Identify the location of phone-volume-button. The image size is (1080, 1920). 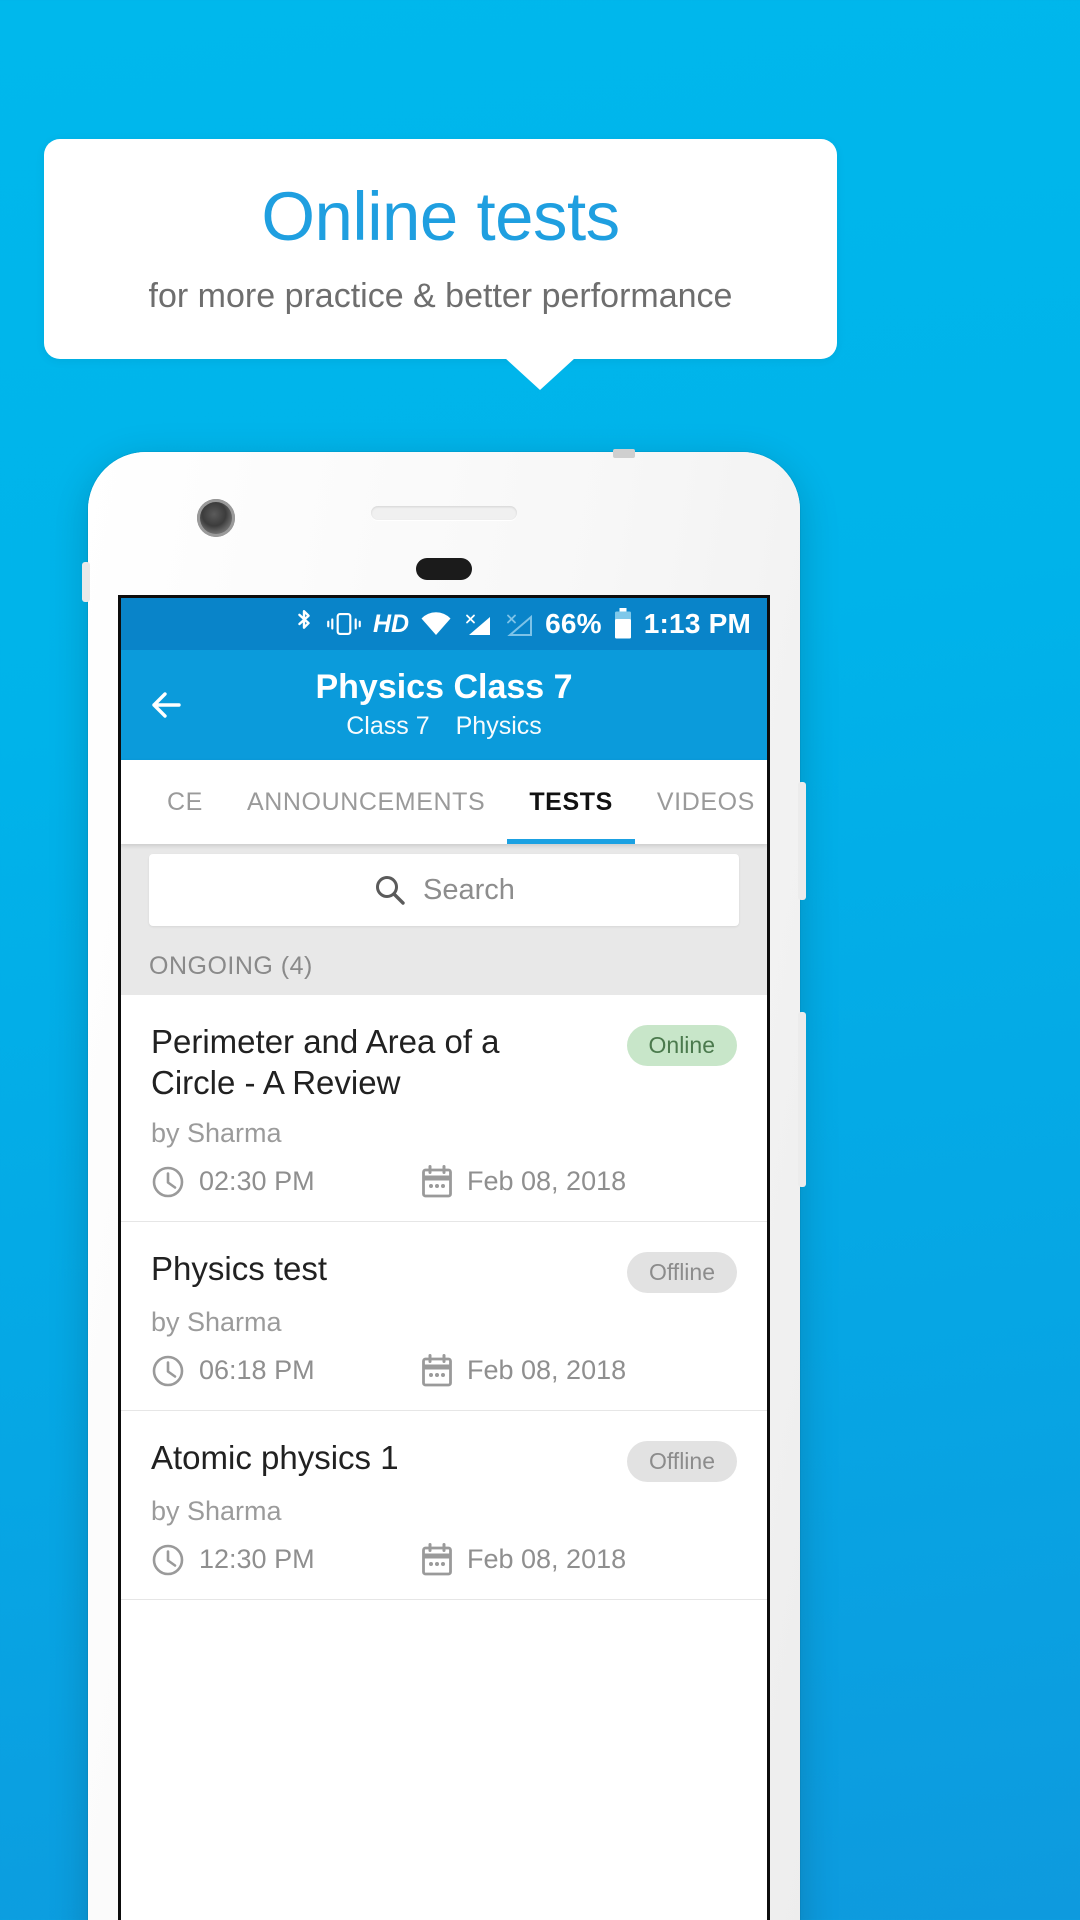
(802, 1099).